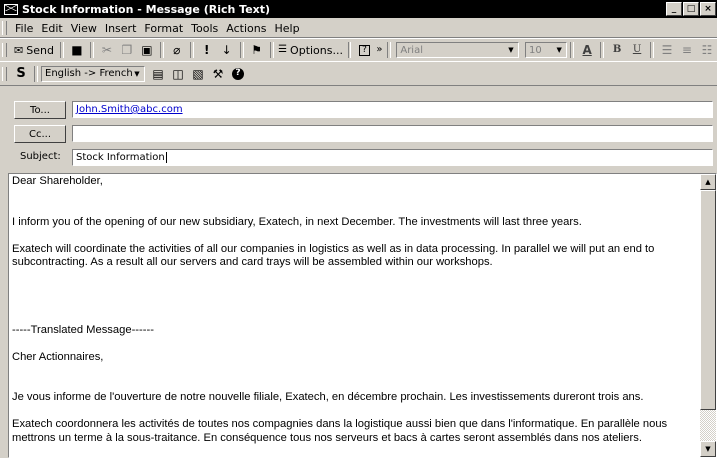 The width and height of the screenshot is (717, 458). I want to click on properties-button: ▤, so click(158, 74).